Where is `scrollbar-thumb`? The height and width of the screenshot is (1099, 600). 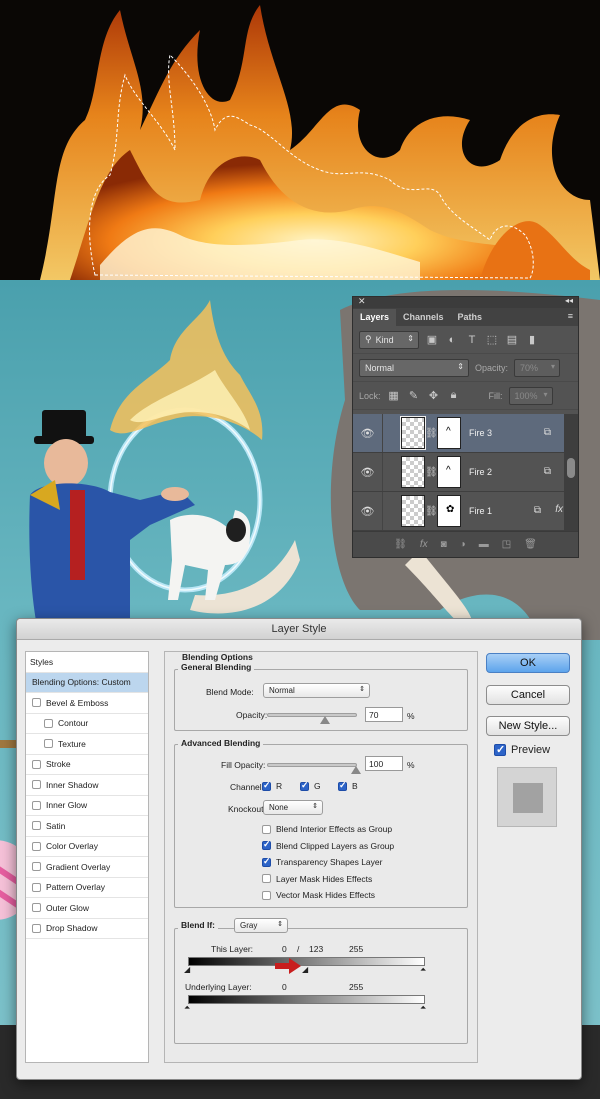 scrollbar-thumb is located at coordinates (571, 468).